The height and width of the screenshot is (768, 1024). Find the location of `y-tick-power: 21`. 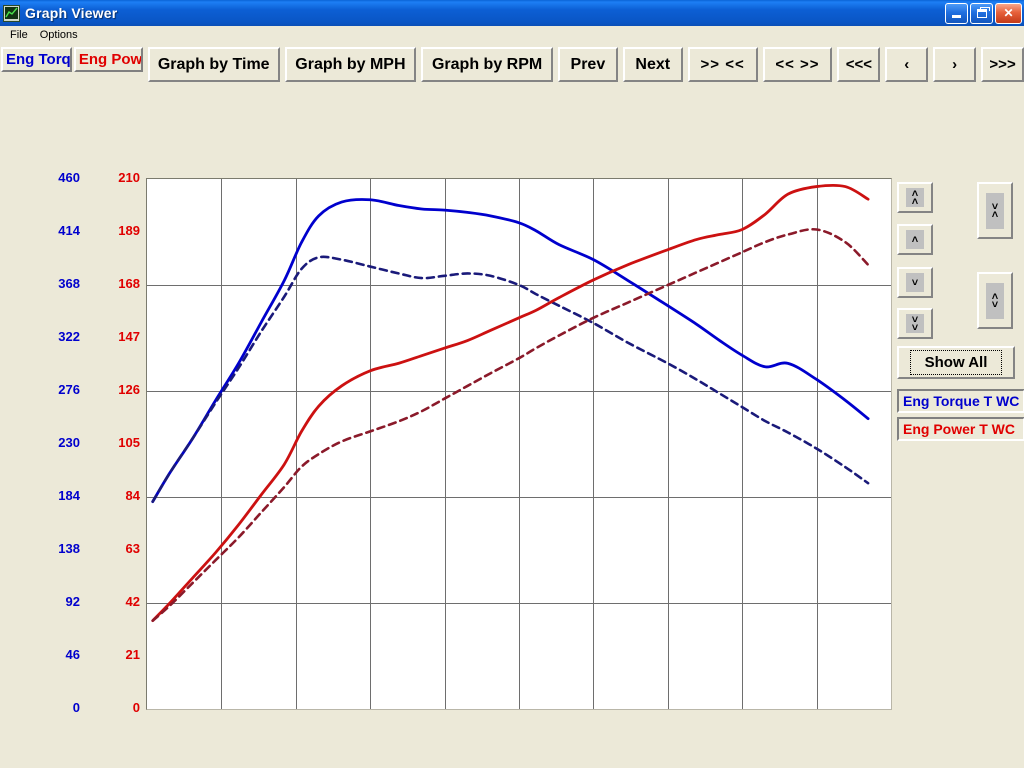

y-tick-power: 21 is located at coordinates (132, 654).